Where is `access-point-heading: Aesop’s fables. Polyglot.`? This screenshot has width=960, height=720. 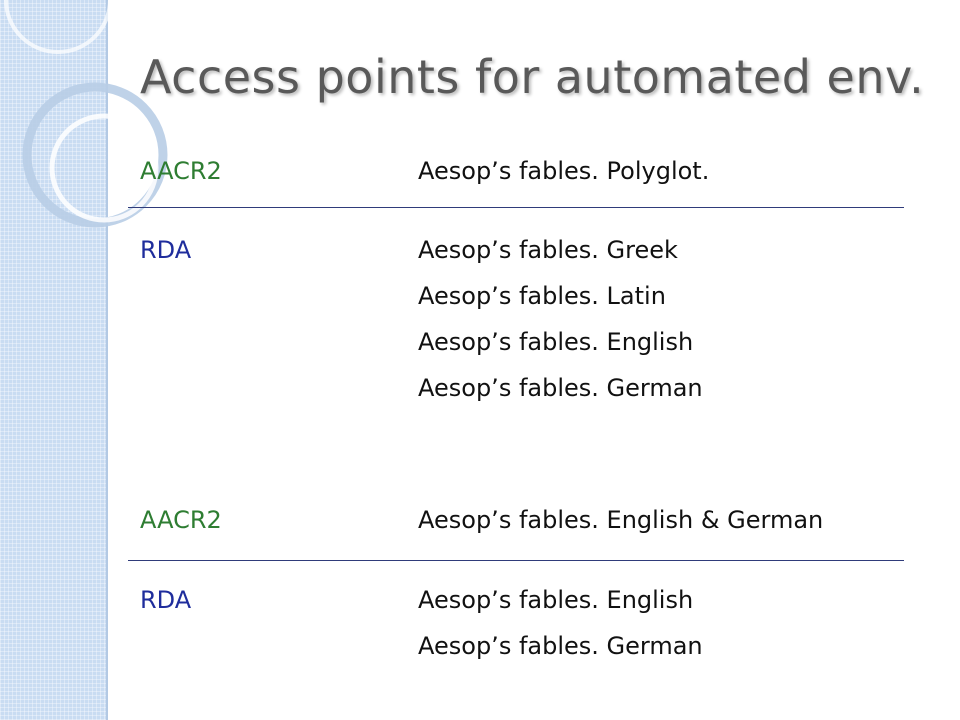
access-point-heading: Aesop’s fables. Polyglot. is located at coordinates (564, 171).